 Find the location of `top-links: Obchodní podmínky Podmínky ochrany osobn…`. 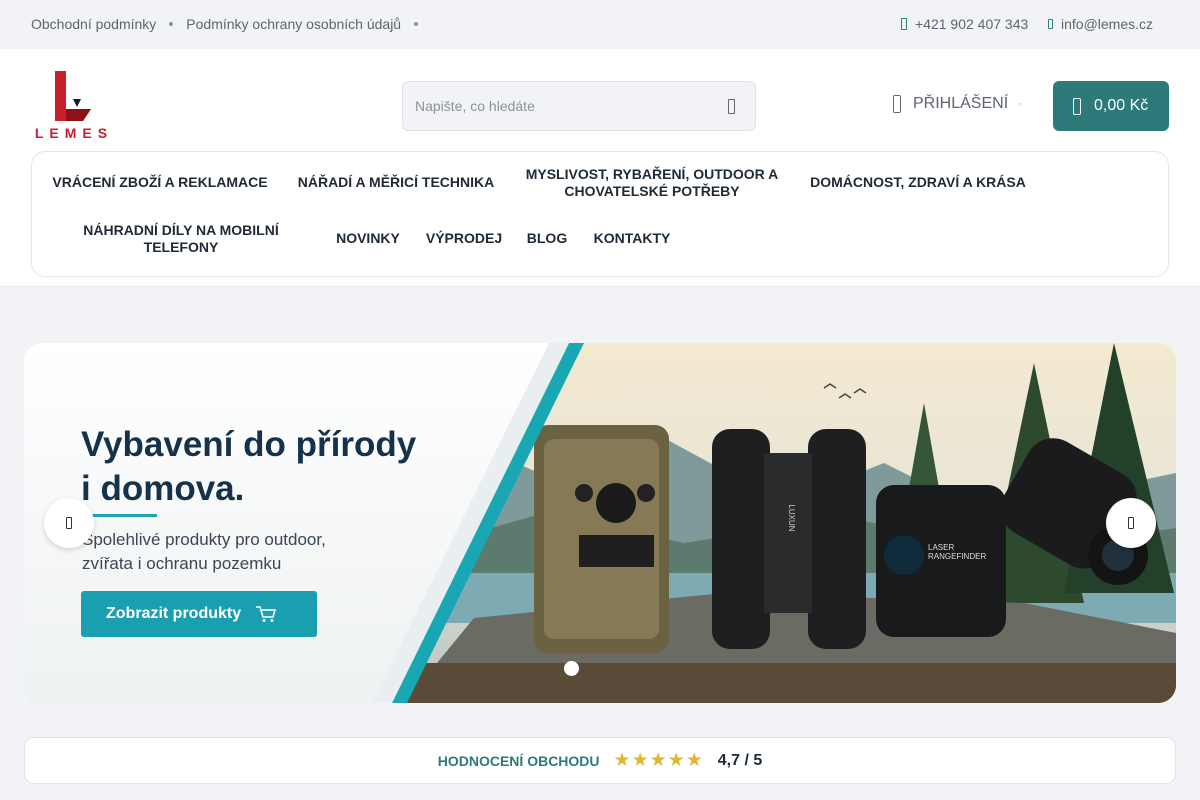

top-links: Obchodní podmínky Podmínky ochrany osobn… is located at coordinates (231, 24).